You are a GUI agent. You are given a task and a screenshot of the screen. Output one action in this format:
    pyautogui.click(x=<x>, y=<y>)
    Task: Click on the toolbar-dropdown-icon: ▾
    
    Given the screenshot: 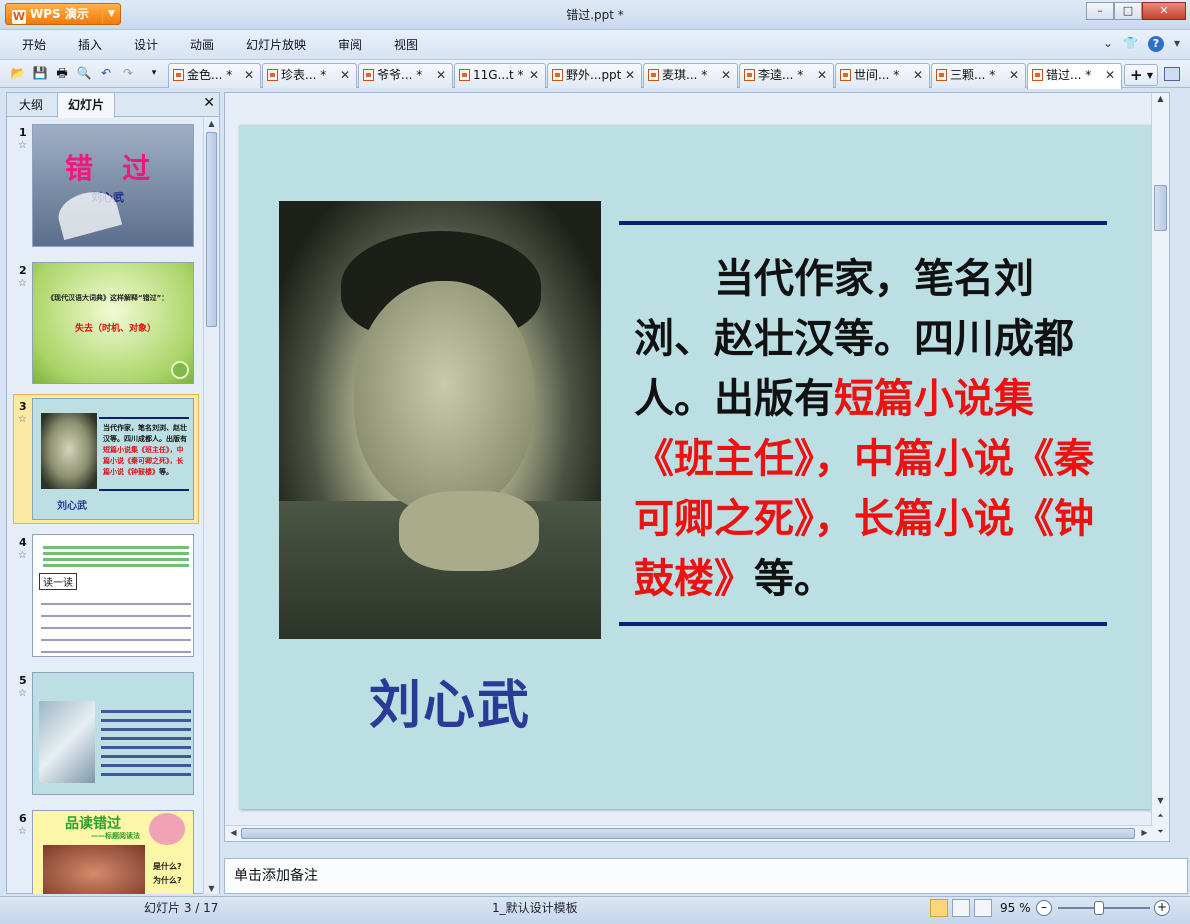 What is the action you would take?
    pyautogui.click(x=154, y=73)
    